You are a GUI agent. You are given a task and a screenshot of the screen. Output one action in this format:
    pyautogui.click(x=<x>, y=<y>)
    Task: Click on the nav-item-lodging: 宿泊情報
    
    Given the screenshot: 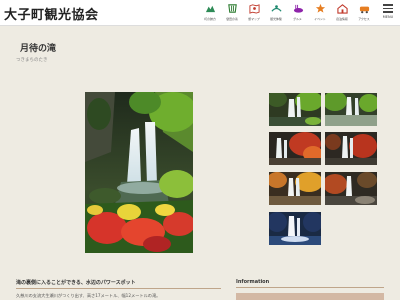 What is the action you would take?
    pyautogui.click(x=342, y=13)
    